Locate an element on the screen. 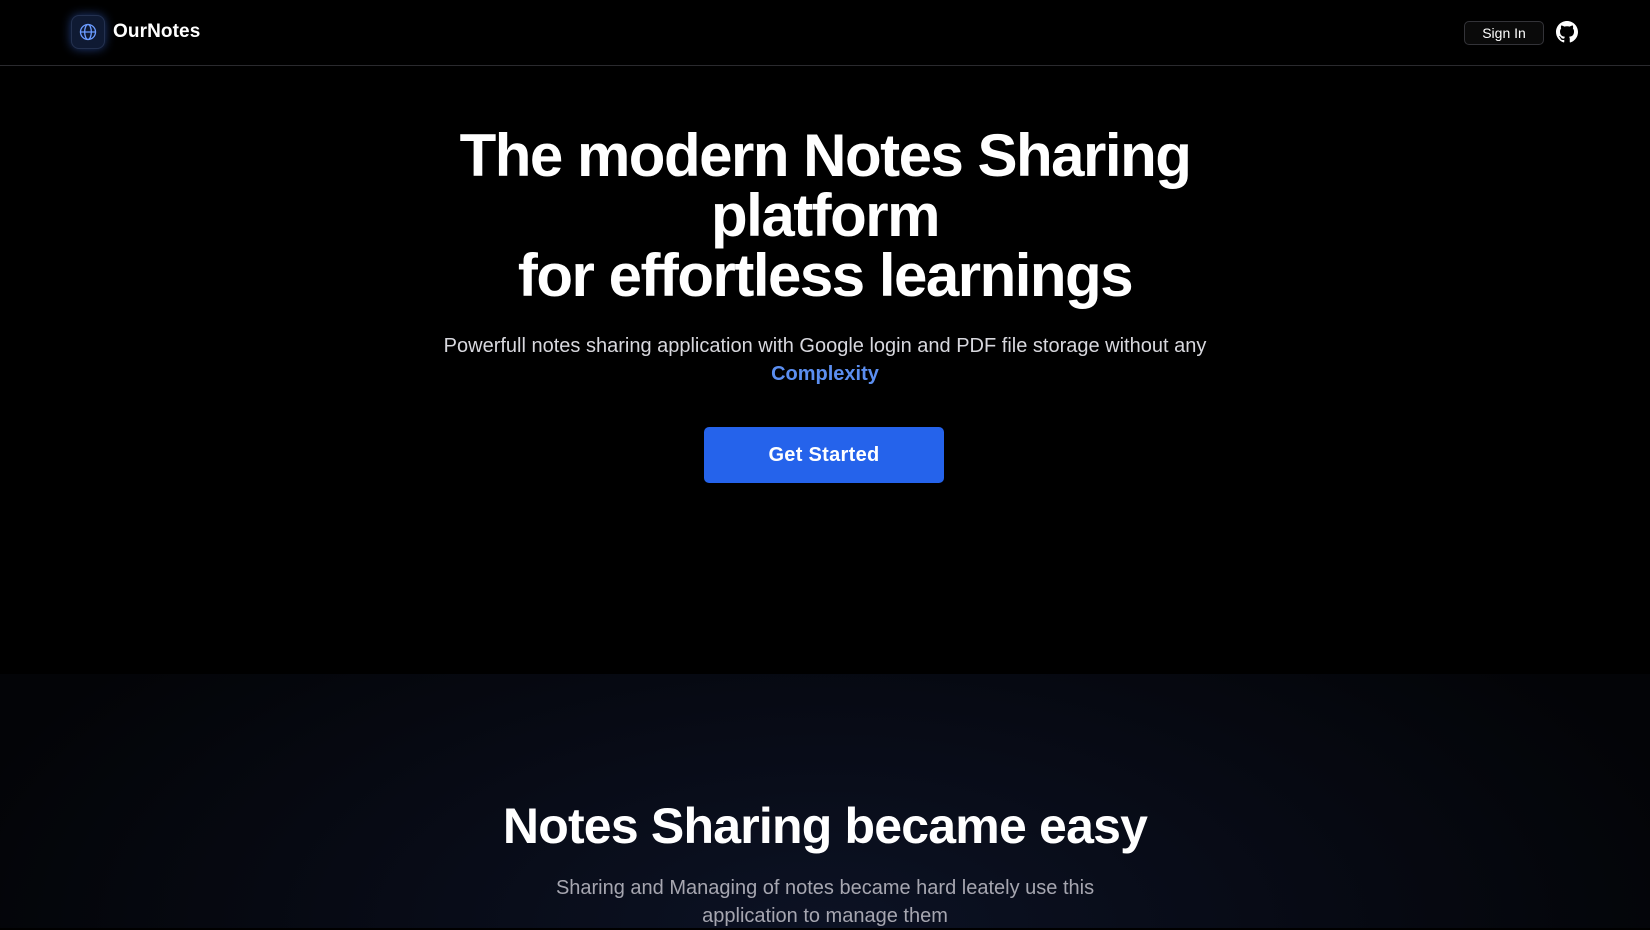 The width and height of the screenshot is (1650, 930). sign-in-button: Sign In is located at coordinates (1504, 33).